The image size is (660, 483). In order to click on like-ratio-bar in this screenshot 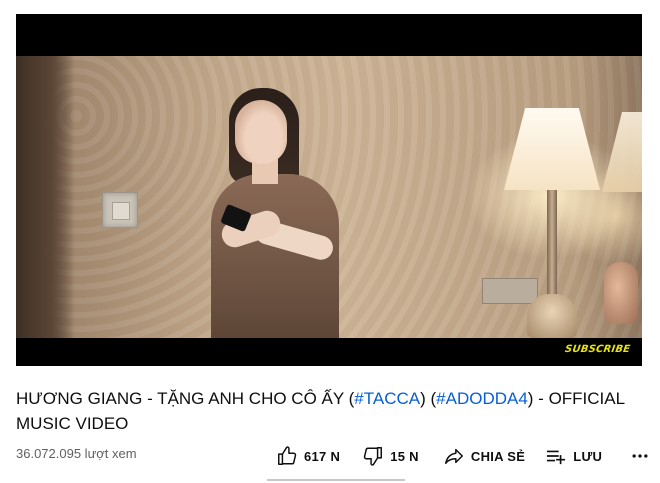, I will do `click(336, 480)`.